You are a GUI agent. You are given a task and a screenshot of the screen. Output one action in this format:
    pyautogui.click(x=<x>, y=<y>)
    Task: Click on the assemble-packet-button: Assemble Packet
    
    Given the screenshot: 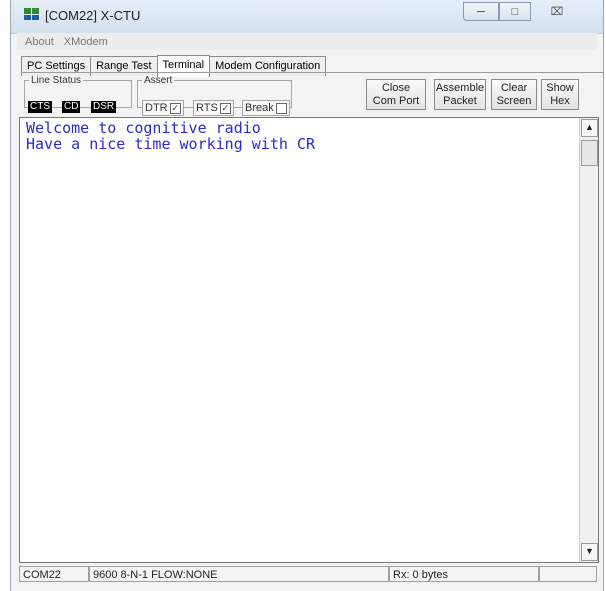 What is the action you would take?
    pyautogui.click(x=460, y=94)
    